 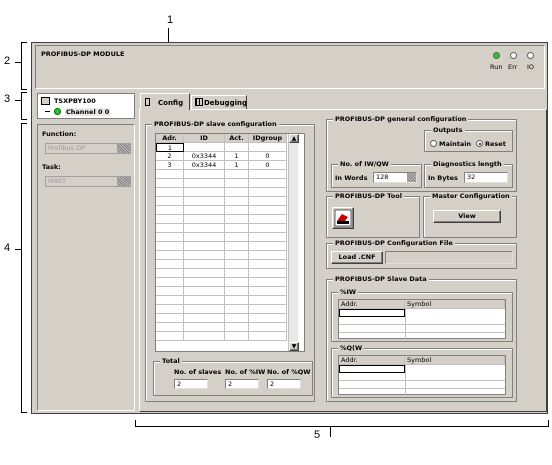 I want to click on nb-iwqw-select: 128, so click(x=395, y=177).